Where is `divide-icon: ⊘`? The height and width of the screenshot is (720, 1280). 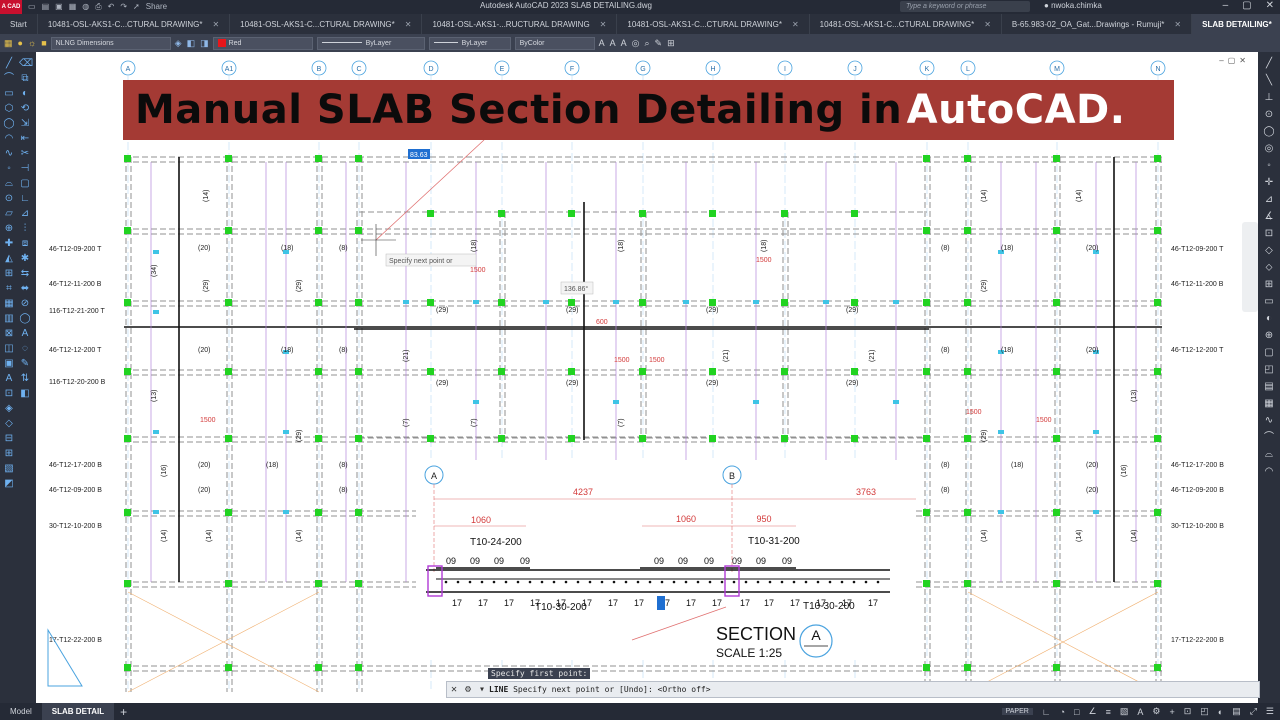 divide-icon: ⊘ is located at coordinates (25, 304).